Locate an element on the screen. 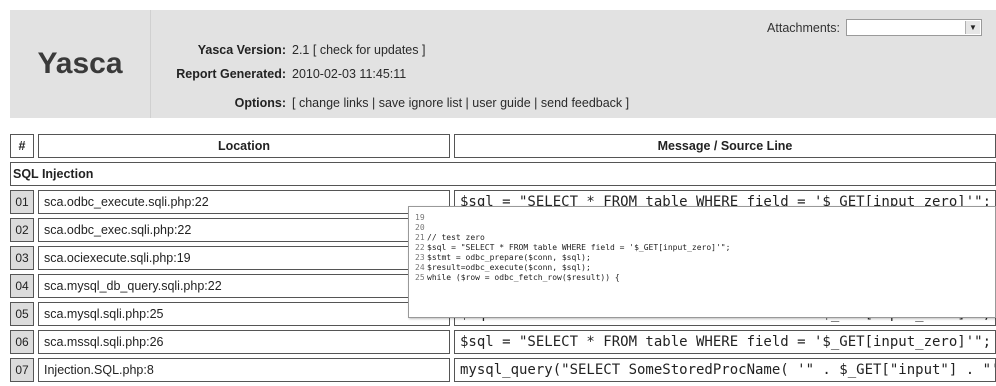 The height and width of the screenshot is (386, 996). table-header-row: # Location Message / Source Line is located at coordinates (503, 146).